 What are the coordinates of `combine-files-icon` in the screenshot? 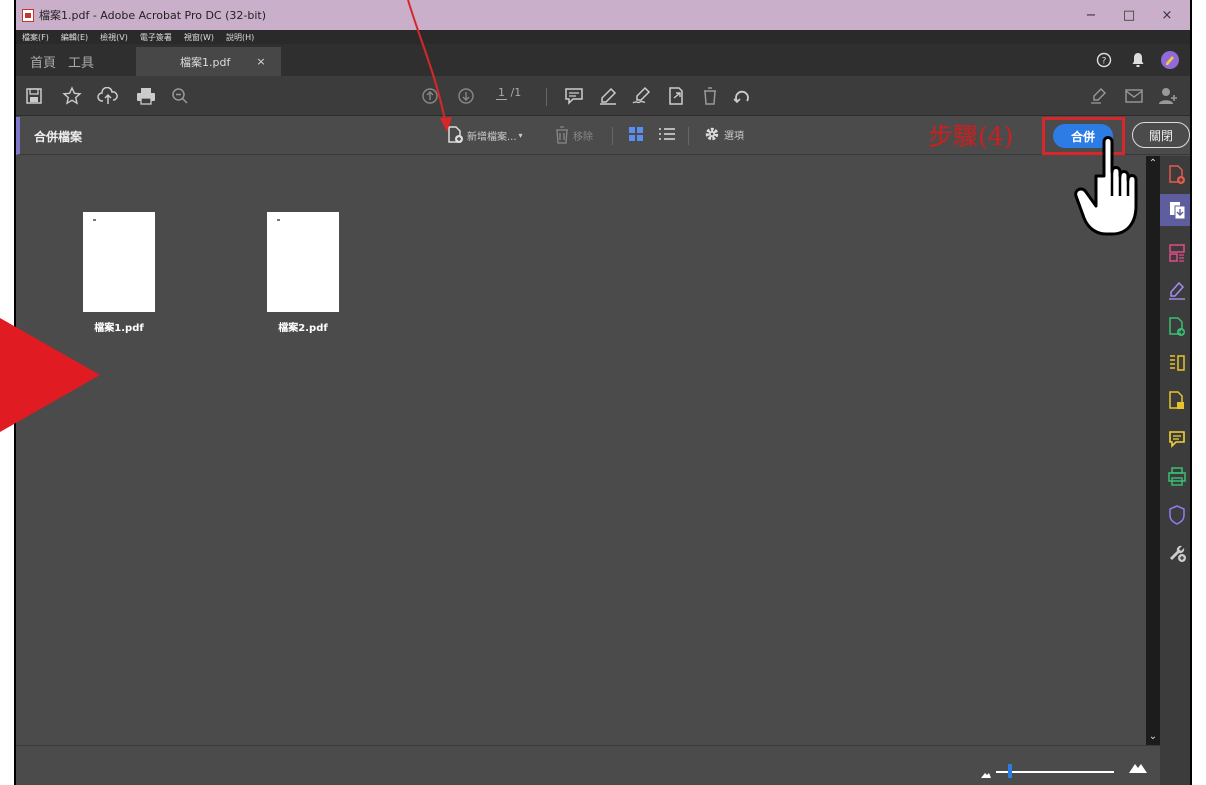 It's located at (1175, 210).